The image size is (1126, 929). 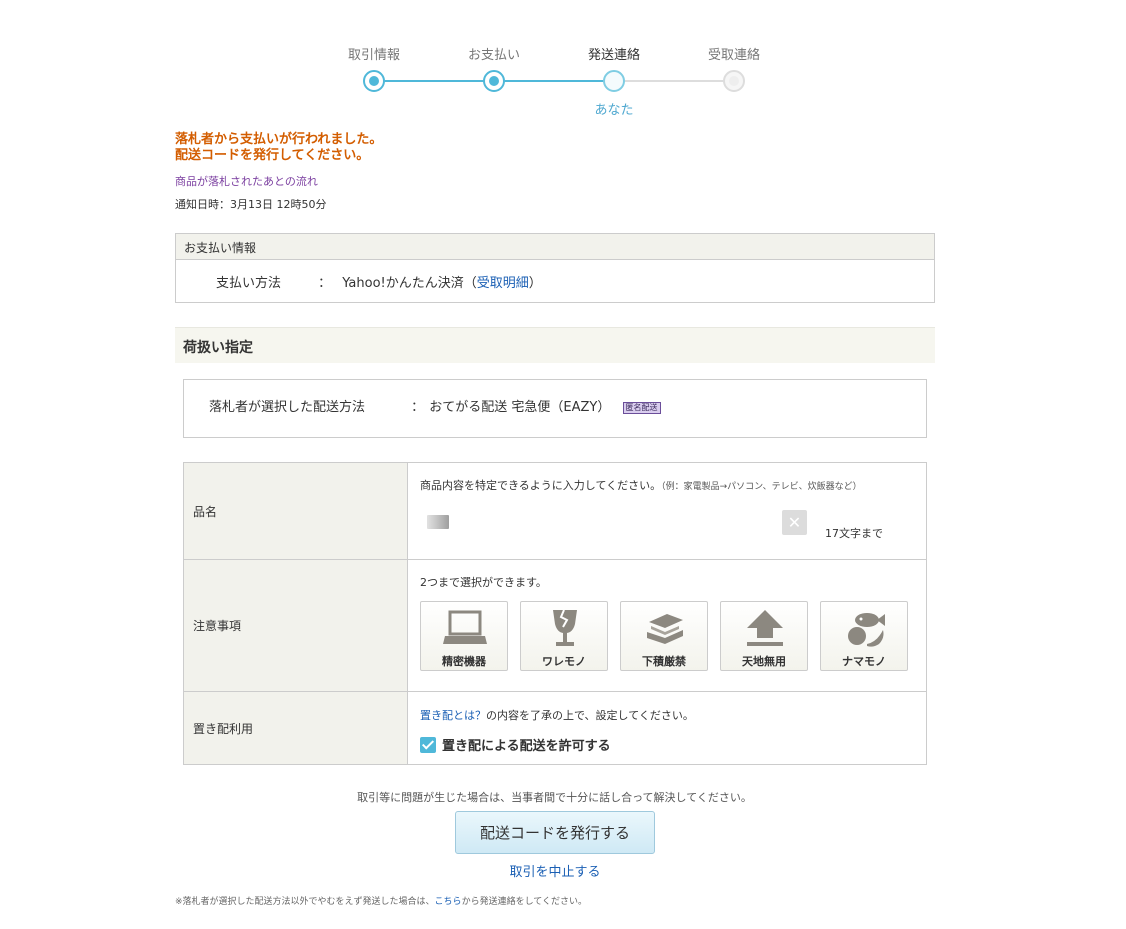 What do you see at coordinates (854, 533) in the screenshot?
I see `char-limit: 17文字まで` at bounding box center [854, 533].